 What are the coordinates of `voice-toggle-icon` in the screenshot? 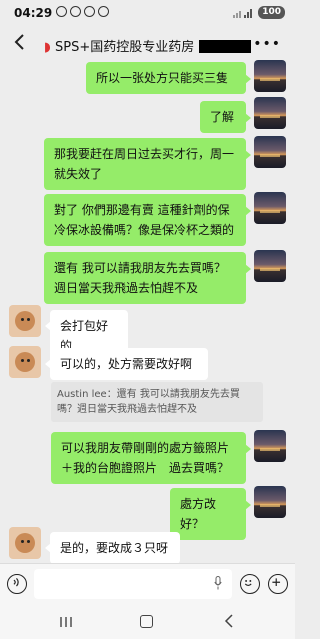 It's located at (17, 584).